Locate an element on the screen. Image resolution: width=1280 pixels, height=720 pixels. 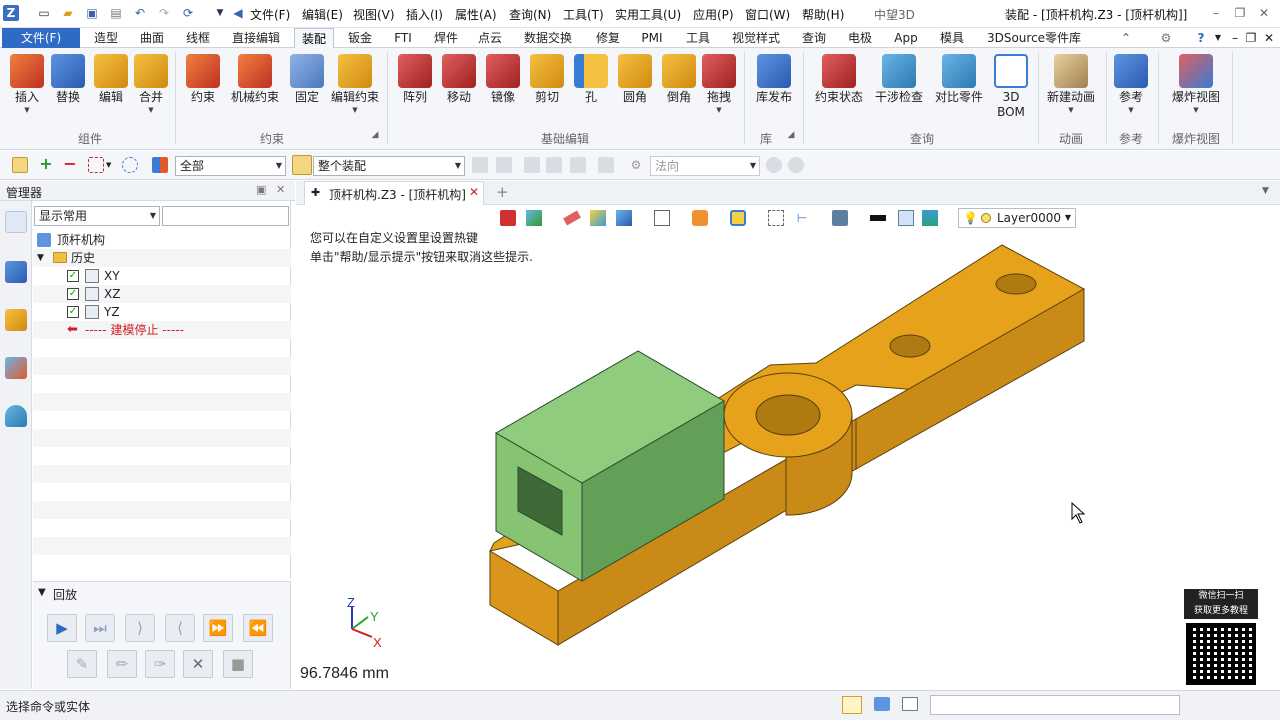
tree-search-input is located at coordinates (225, 216).